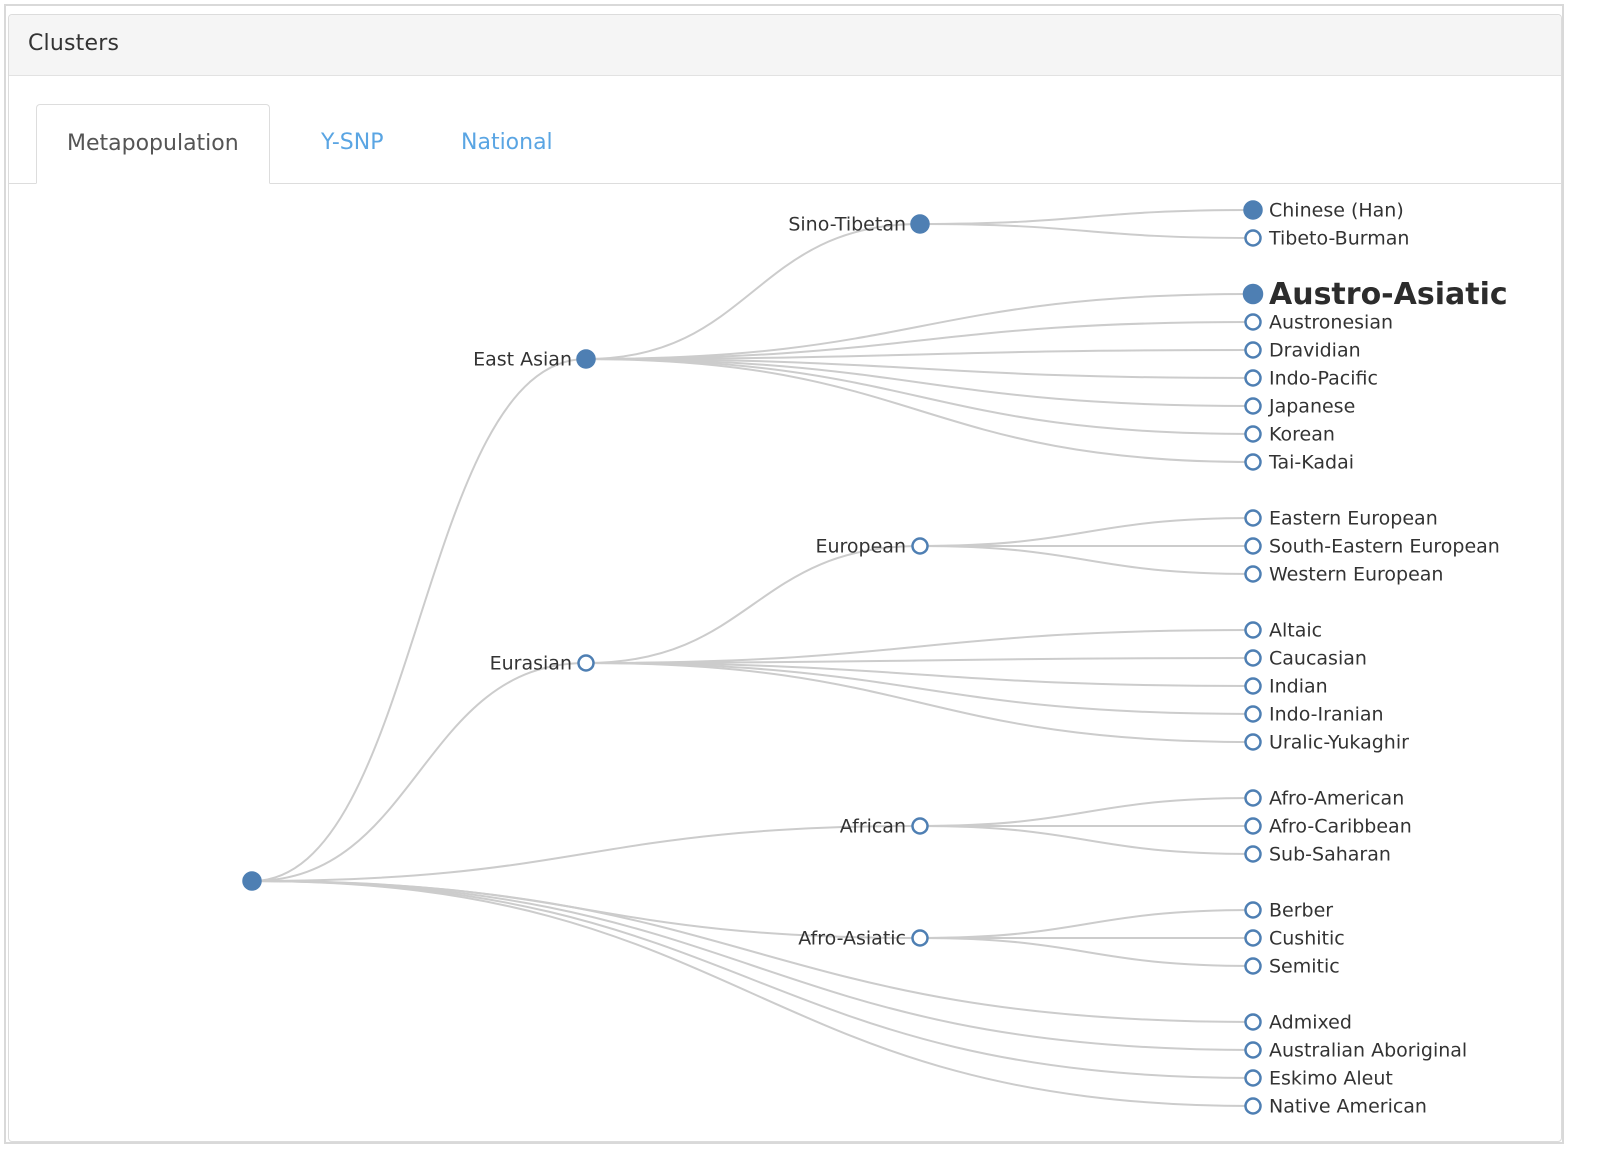  I want to click on node-label: Eastern European, so click(1353, 519).